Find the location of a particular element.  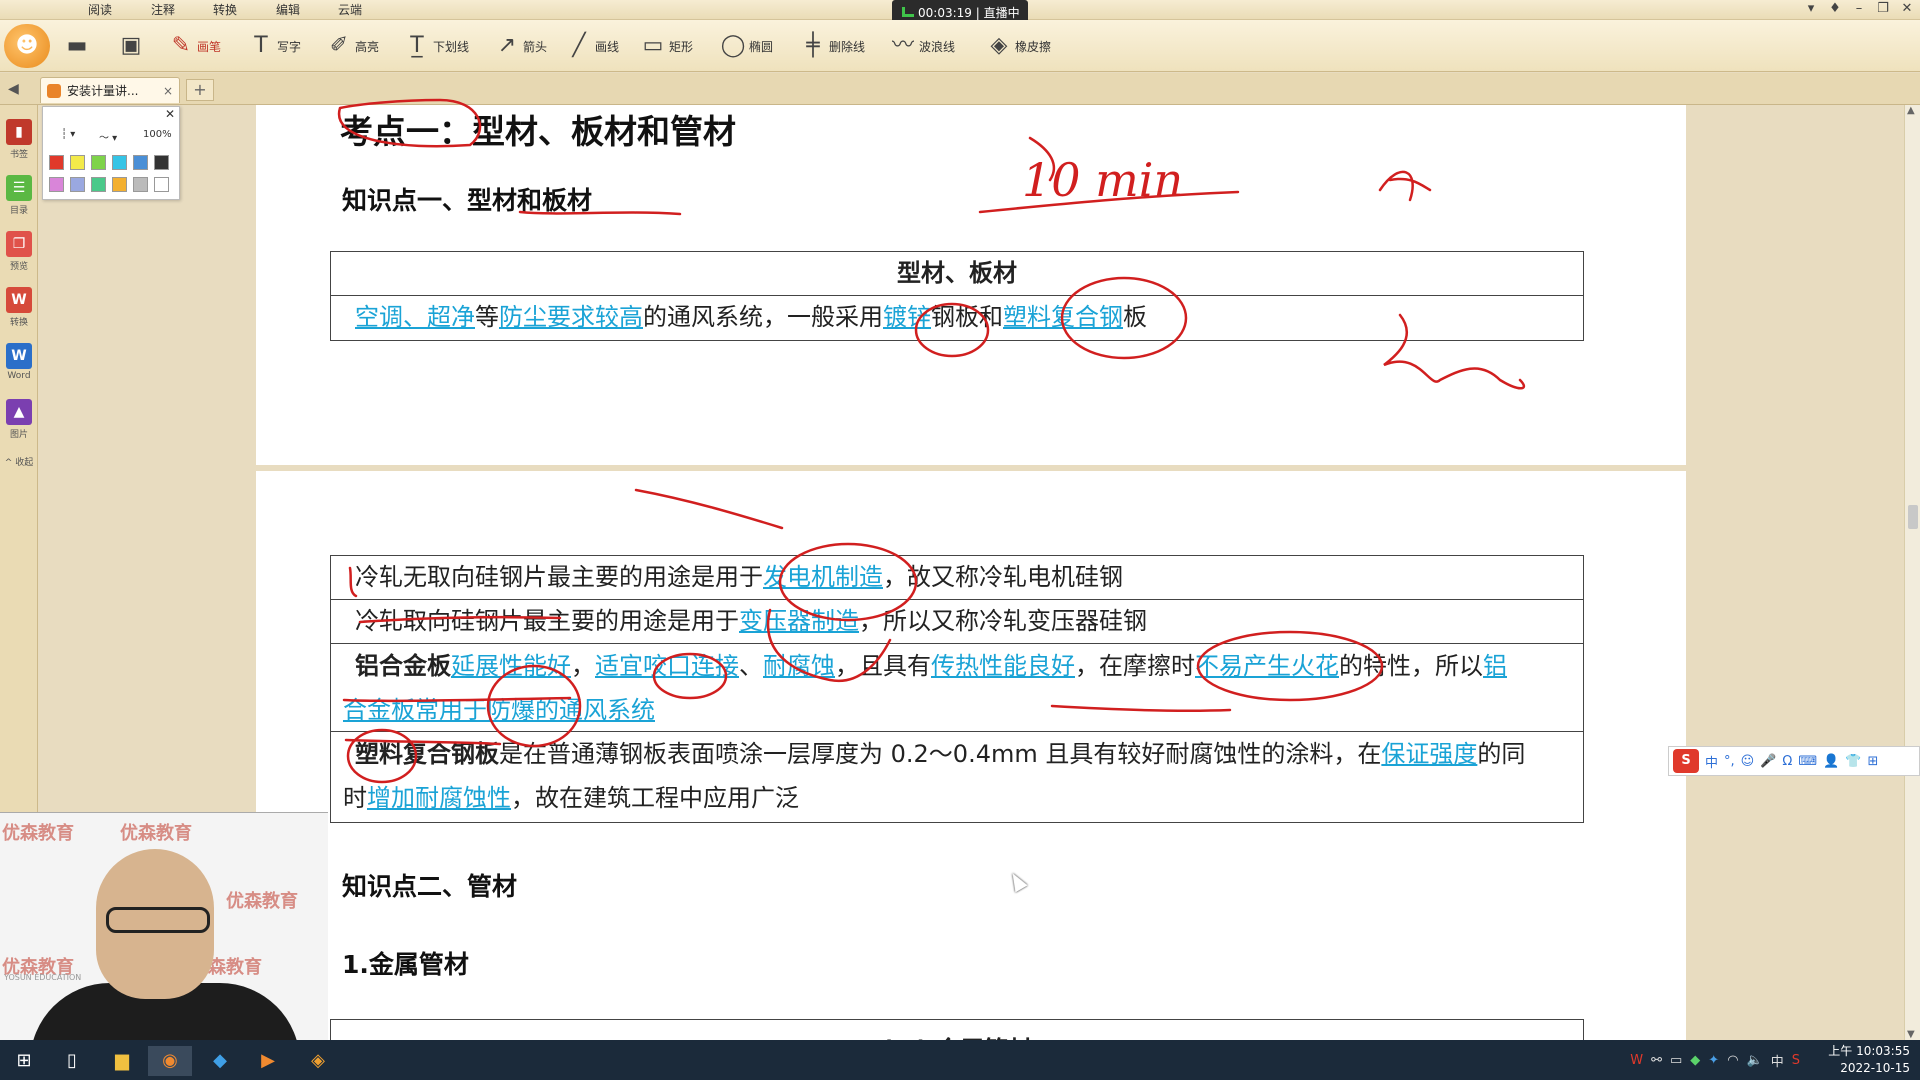

collapse-sidebar-icon: ◀ is located at coordinates (13, 89).